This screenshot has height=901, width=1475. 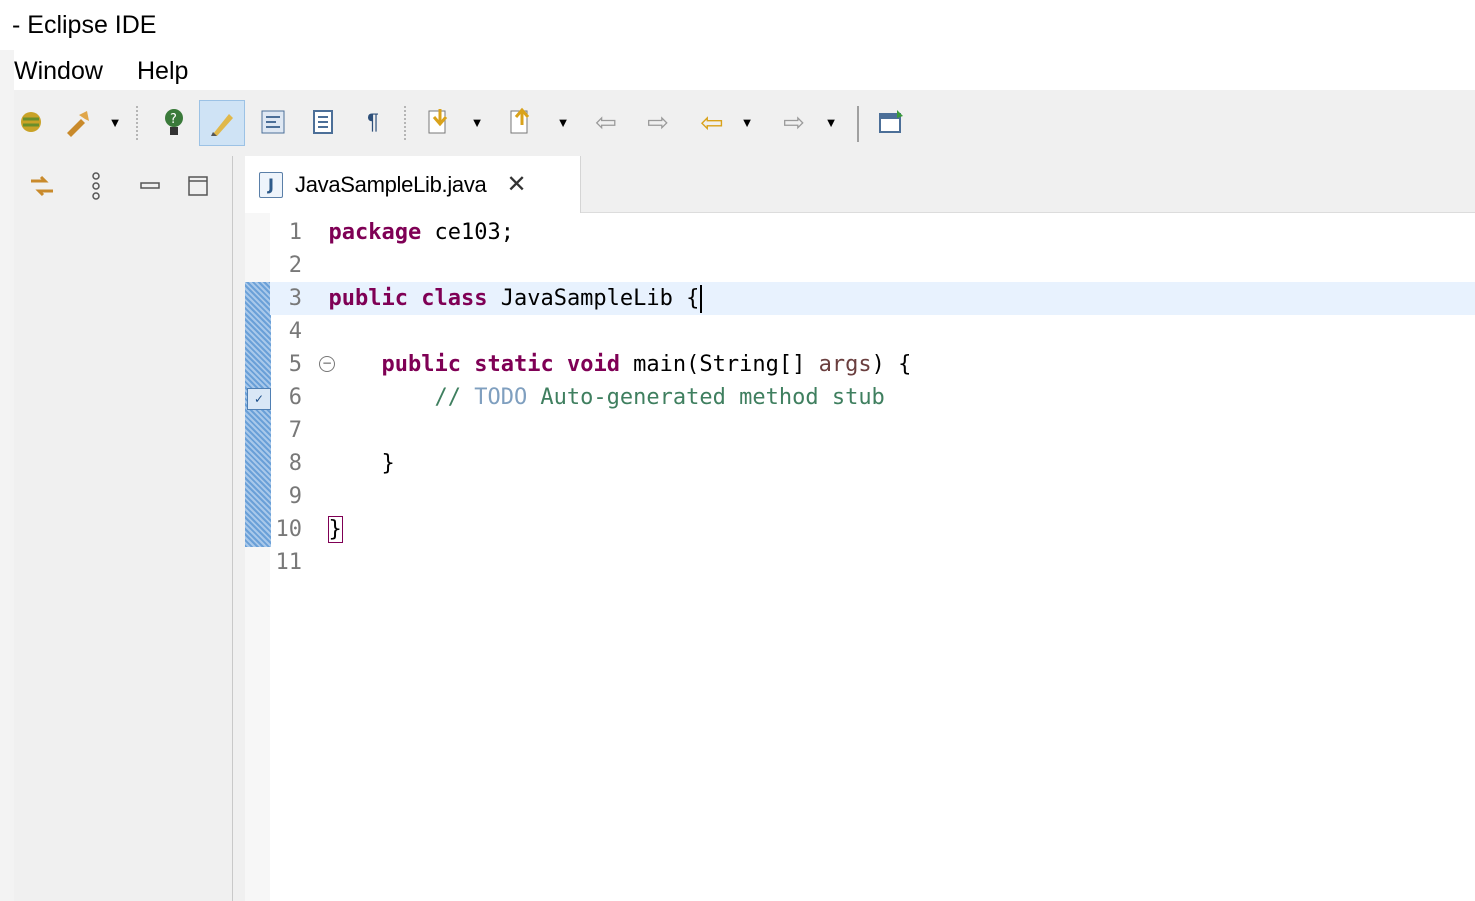 What do you see at coordinates (84, 25) in the screenshot?
I see `window-title: - Eclipse IDE` at bounding box center [84, 25].